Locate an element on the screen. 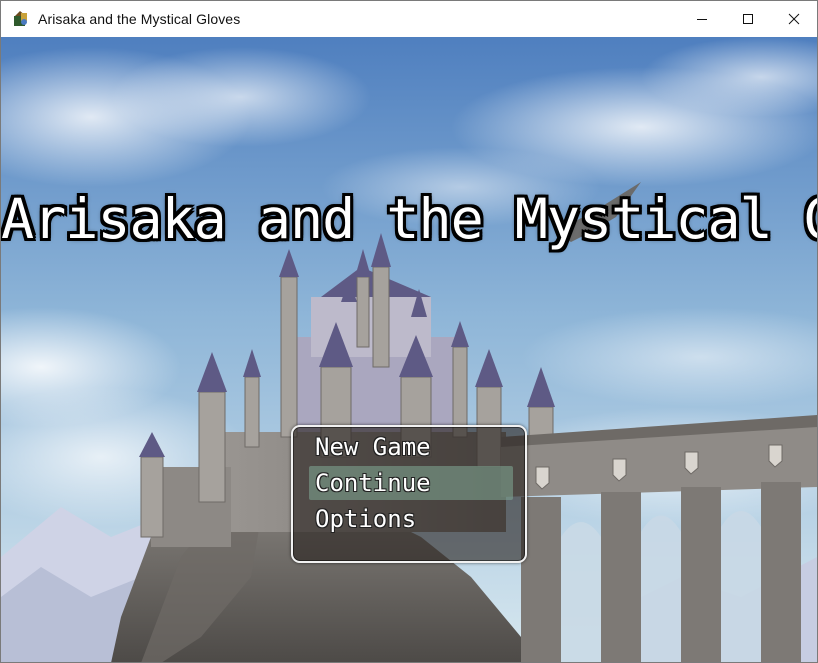 The width and height of the screenshot is (818, 663). minimize-icon is located at coordinates (702, 19).